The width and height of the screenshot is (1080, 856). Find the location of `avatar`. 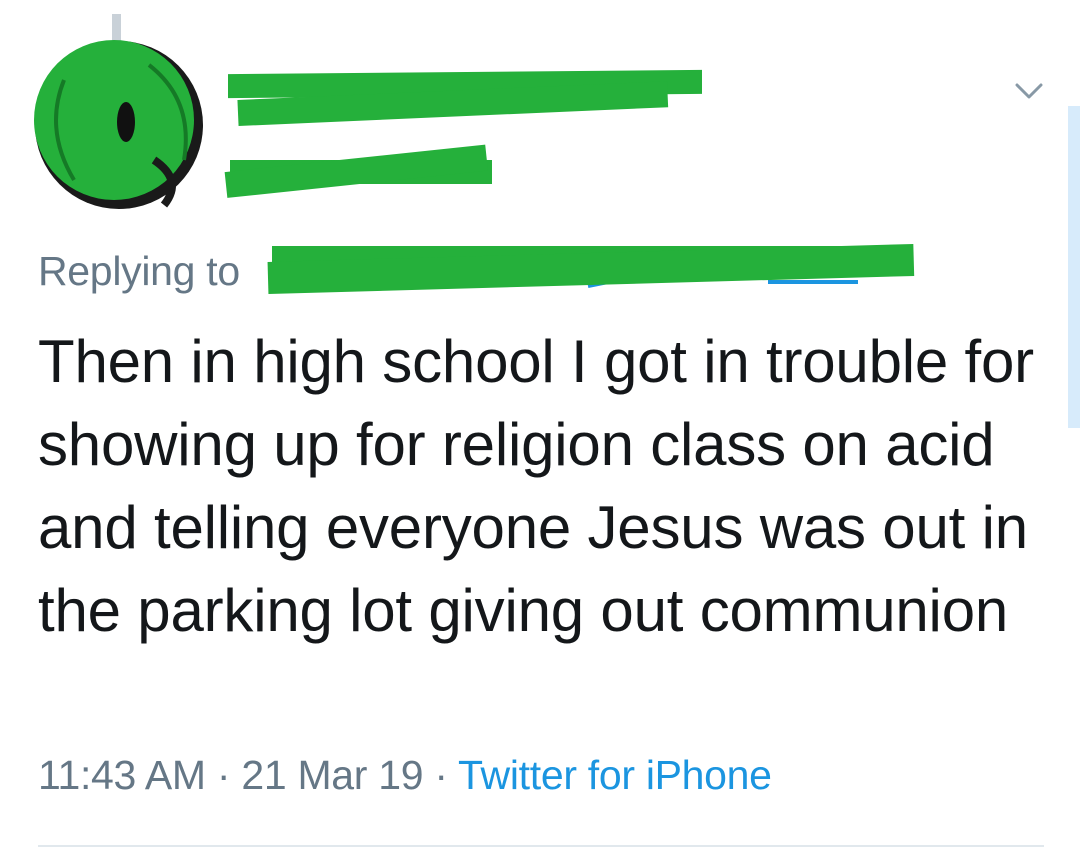

avatar is located at coordinates (119, 125).